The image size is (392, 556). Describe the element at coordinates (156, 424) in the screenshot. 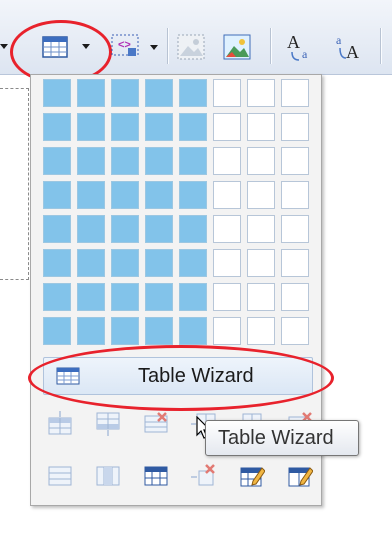

I see `delete-row-icon` at that location.